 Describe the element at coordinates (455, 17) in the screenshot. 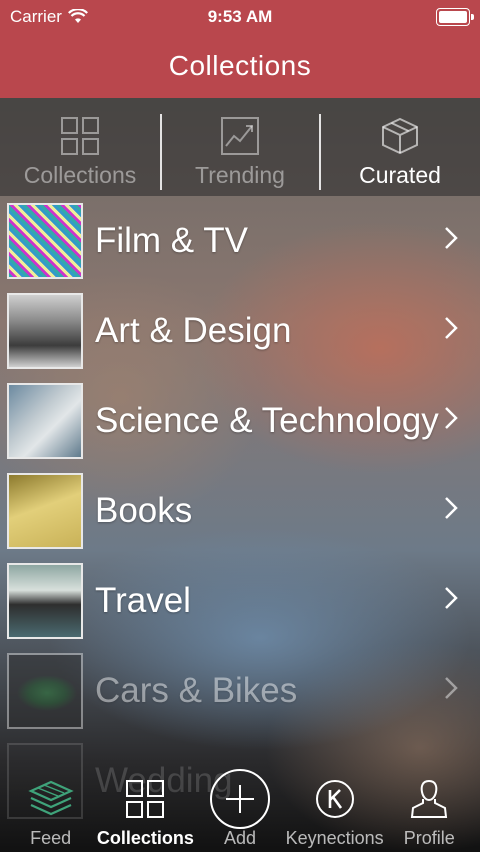

I see `battery-icon` at that location.